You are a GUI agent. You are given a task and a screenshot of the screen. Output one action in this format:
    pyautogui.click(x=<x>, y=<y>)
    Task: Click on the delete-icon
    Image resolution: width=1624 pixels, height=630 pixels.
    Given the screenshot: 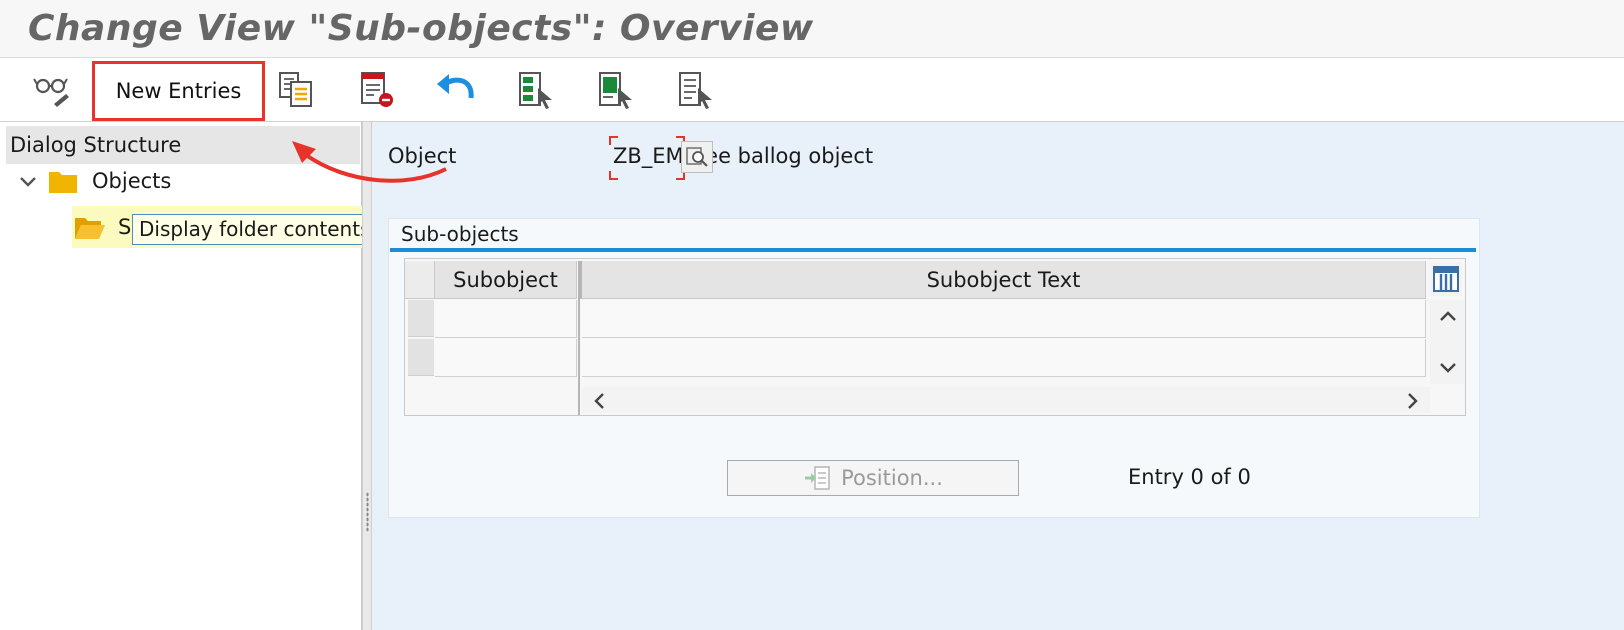 What is the action you would take?
    pyautogui.click(x=377, y=89)
    